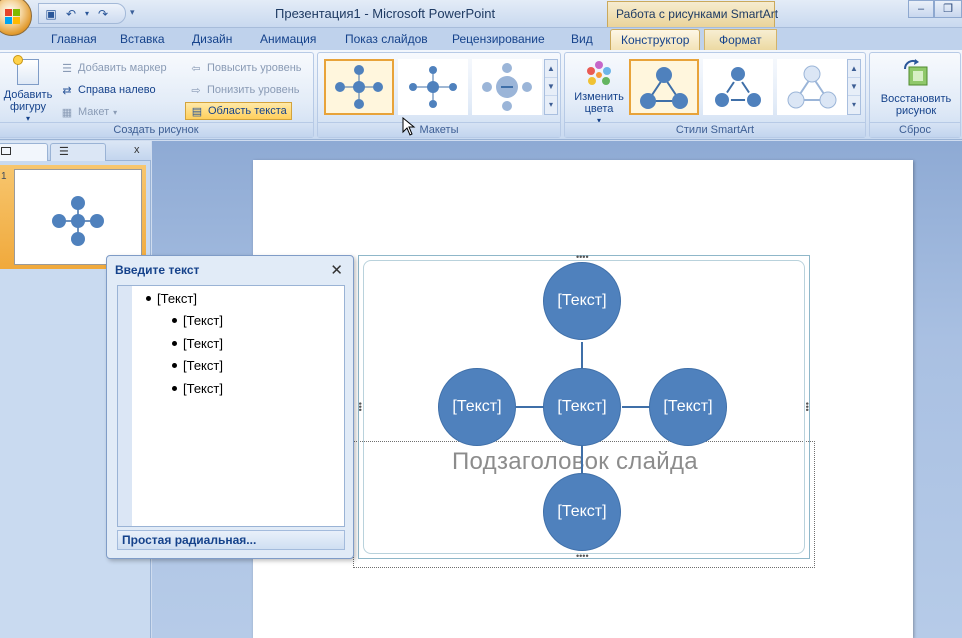 The width and height of the screenshot is (962, 638). What do you see at coordinates (82, 13) in the screenshot?
I see `quick-access-toolbar: ▣ ↶ ▾ ↷` at bounding box center [82, 13].